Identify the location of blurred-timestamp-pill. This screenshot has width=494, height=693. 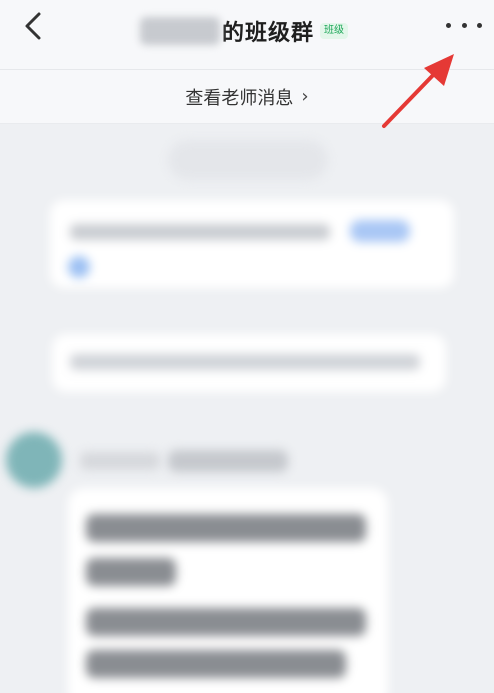
(248, 160).